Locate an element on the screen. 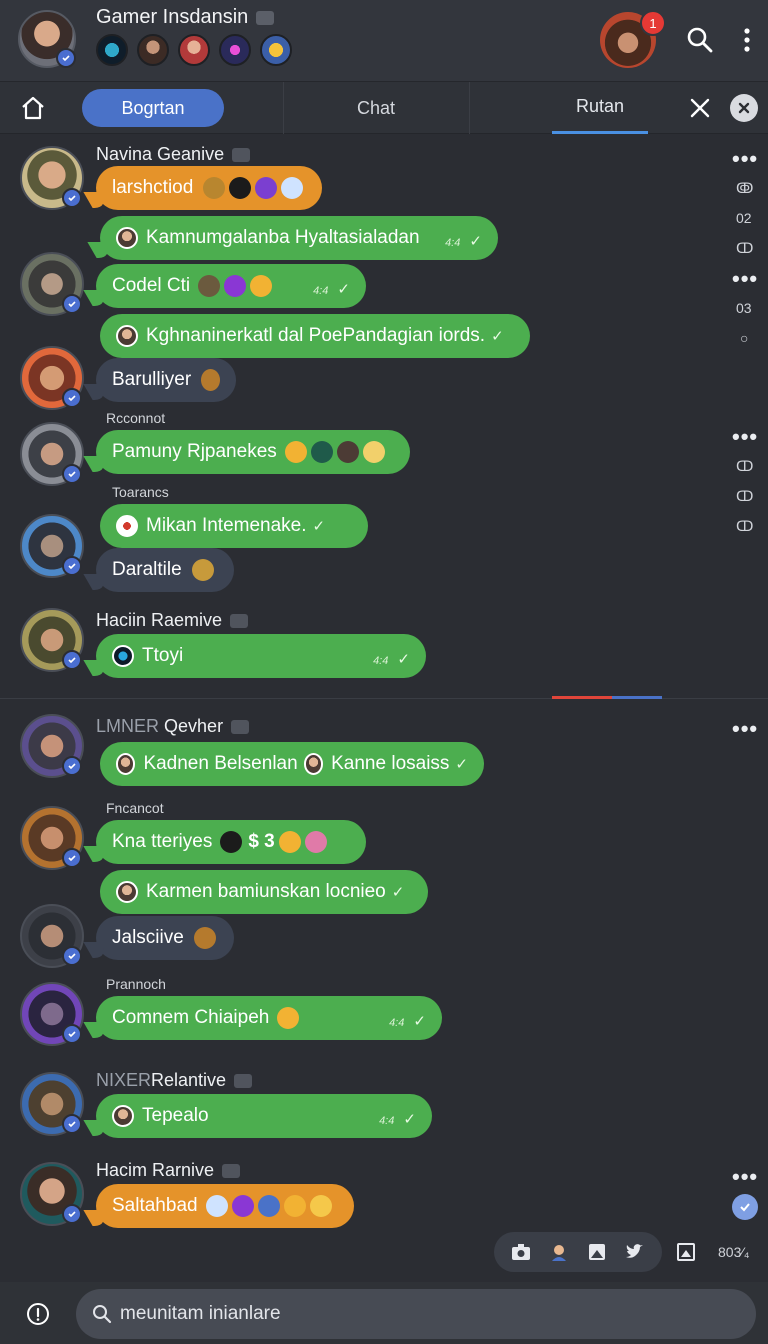 Image resolution: width=768 pixels, height=1344 pixels. tab-chat: Chat is located at coordinates (376, 108).